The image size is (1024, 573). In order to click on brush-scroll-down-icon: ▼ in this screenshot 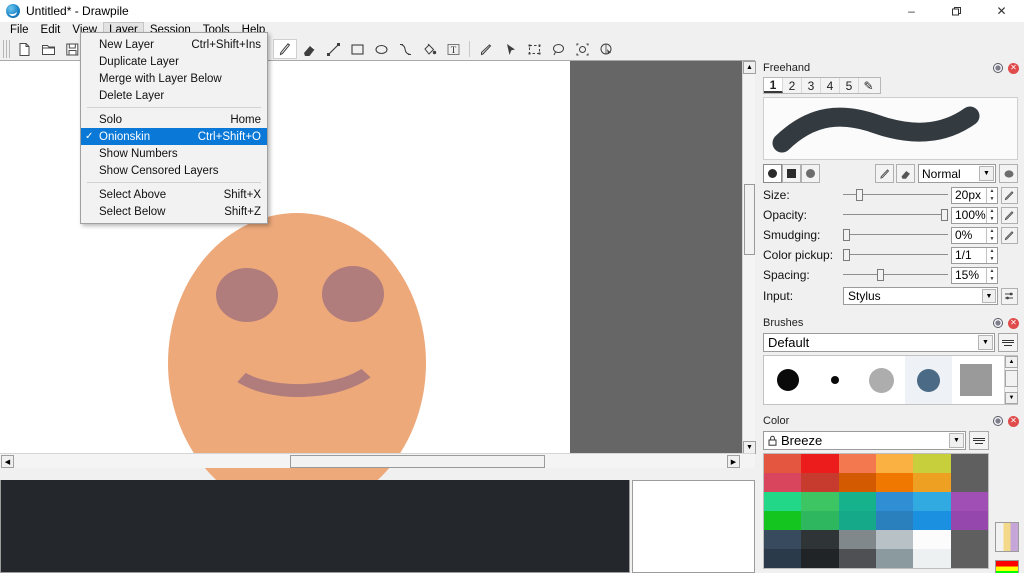, I will do `click(1011, 398)`.